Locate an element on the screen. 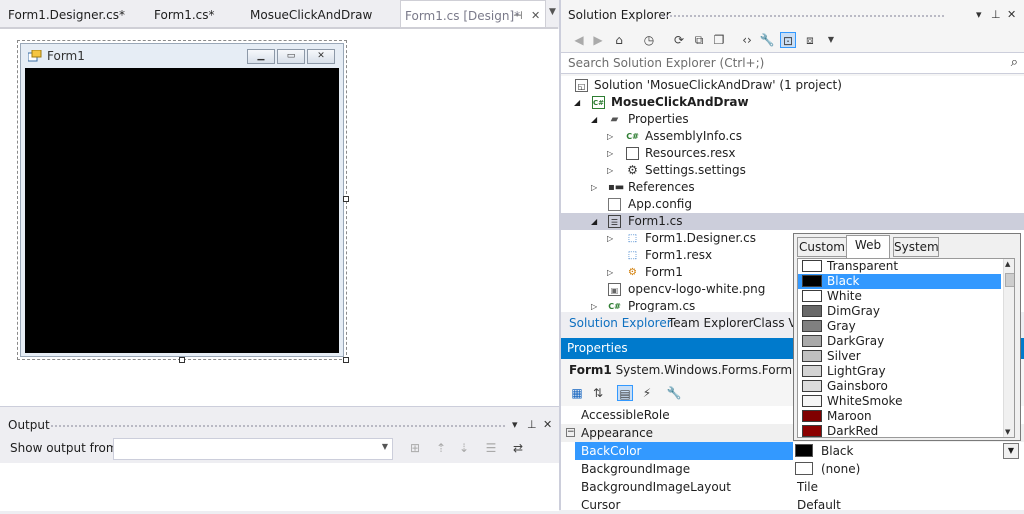 The height and width of the screenshot is (514, 1024). find-message-icon: ⊞ is located at coordinates (415, 448).